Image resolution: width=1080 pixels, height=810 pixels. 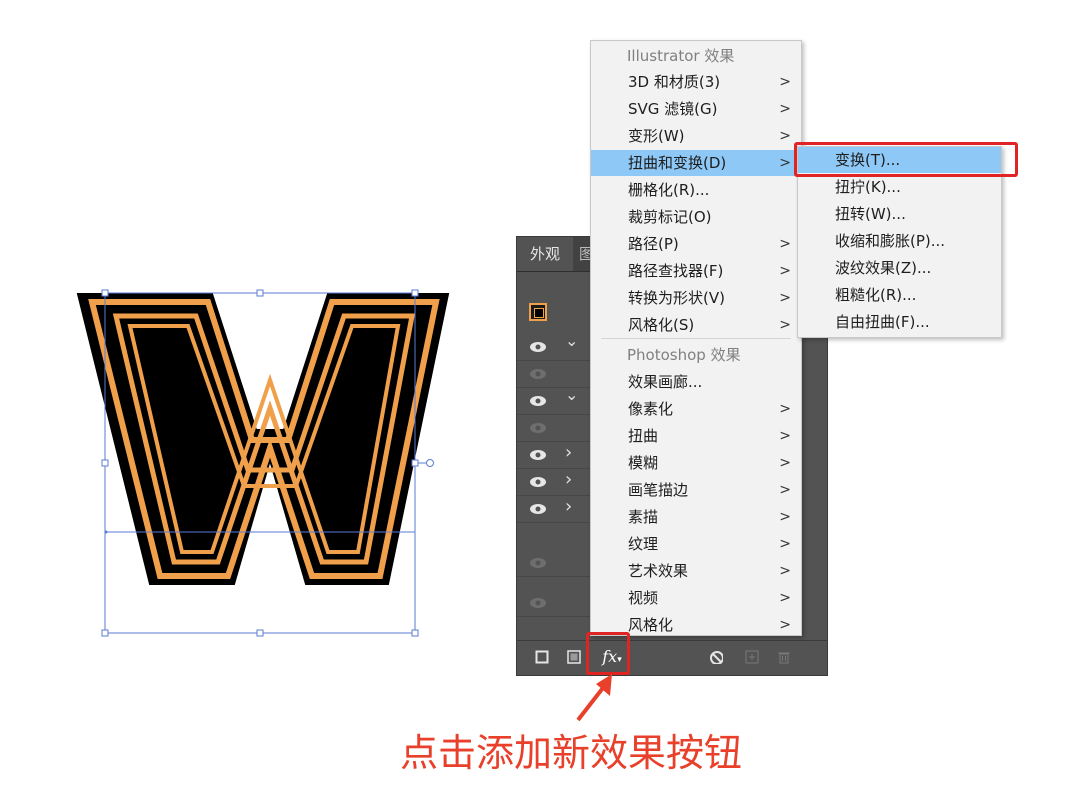 What do you see at coordinates (696, 109) in the screenshot?
I see `menu-item: SVG 滤镜(G) >` at bounding box center [696, 109].